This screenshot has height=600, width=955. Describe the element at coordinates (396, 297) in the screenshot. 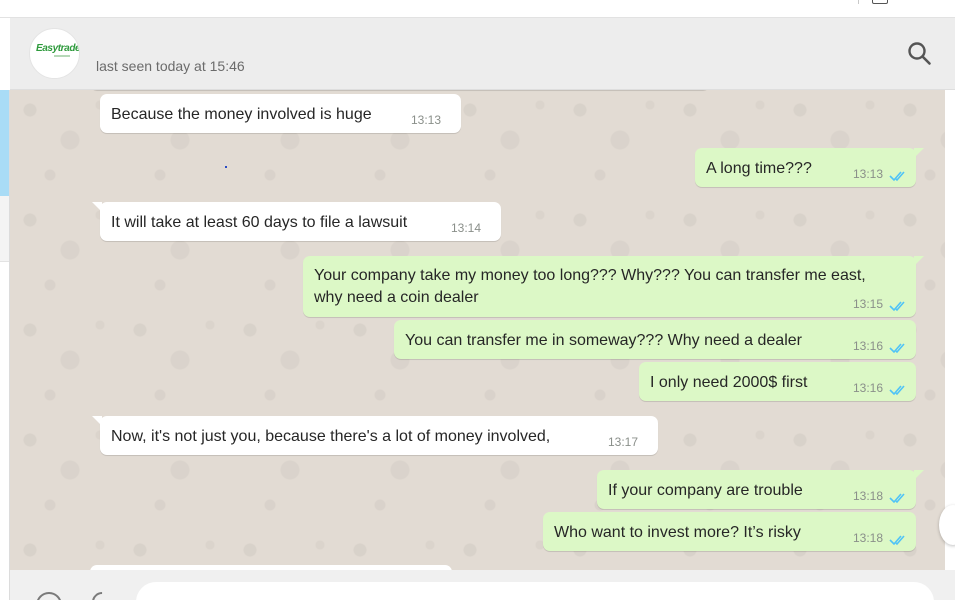

I see `message-text-line2: why need a coin dealer` at that location.